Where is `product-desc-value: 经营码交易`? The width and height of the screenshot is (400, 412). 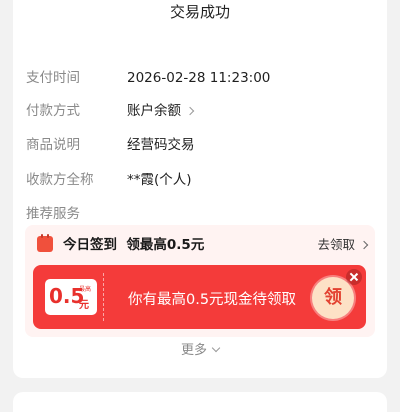
product-desc-value: 经营码交易 is located at coordinates (161, 145).